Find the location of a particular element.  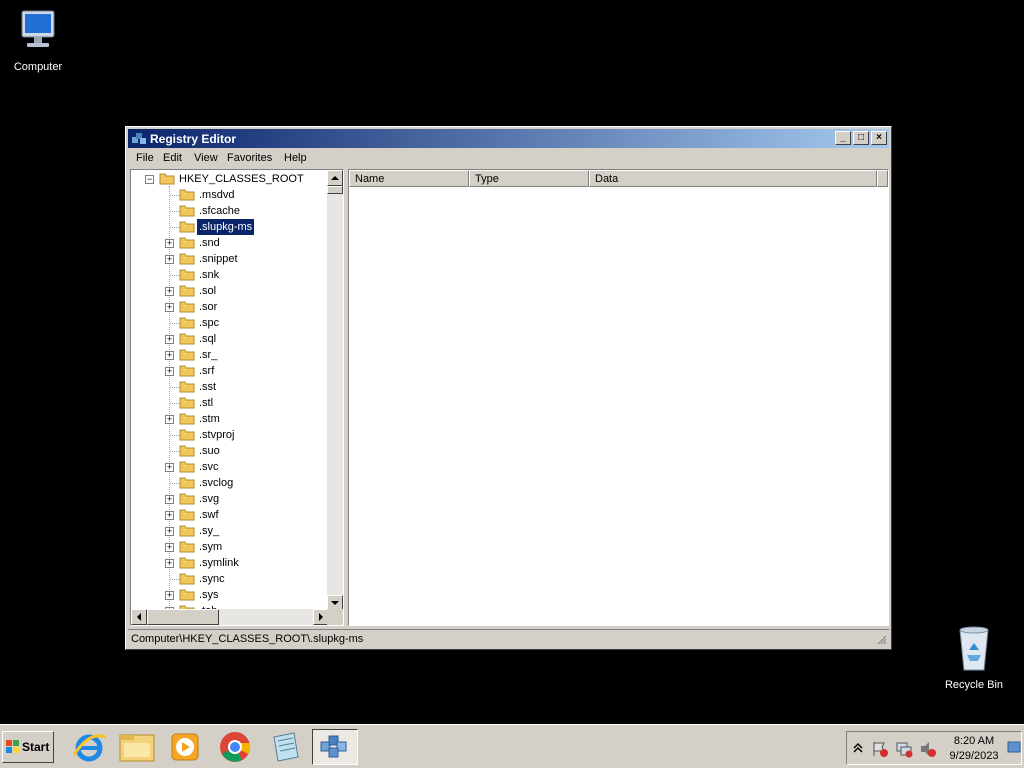

file-explorer-icon is located at coordinates (137, 748).